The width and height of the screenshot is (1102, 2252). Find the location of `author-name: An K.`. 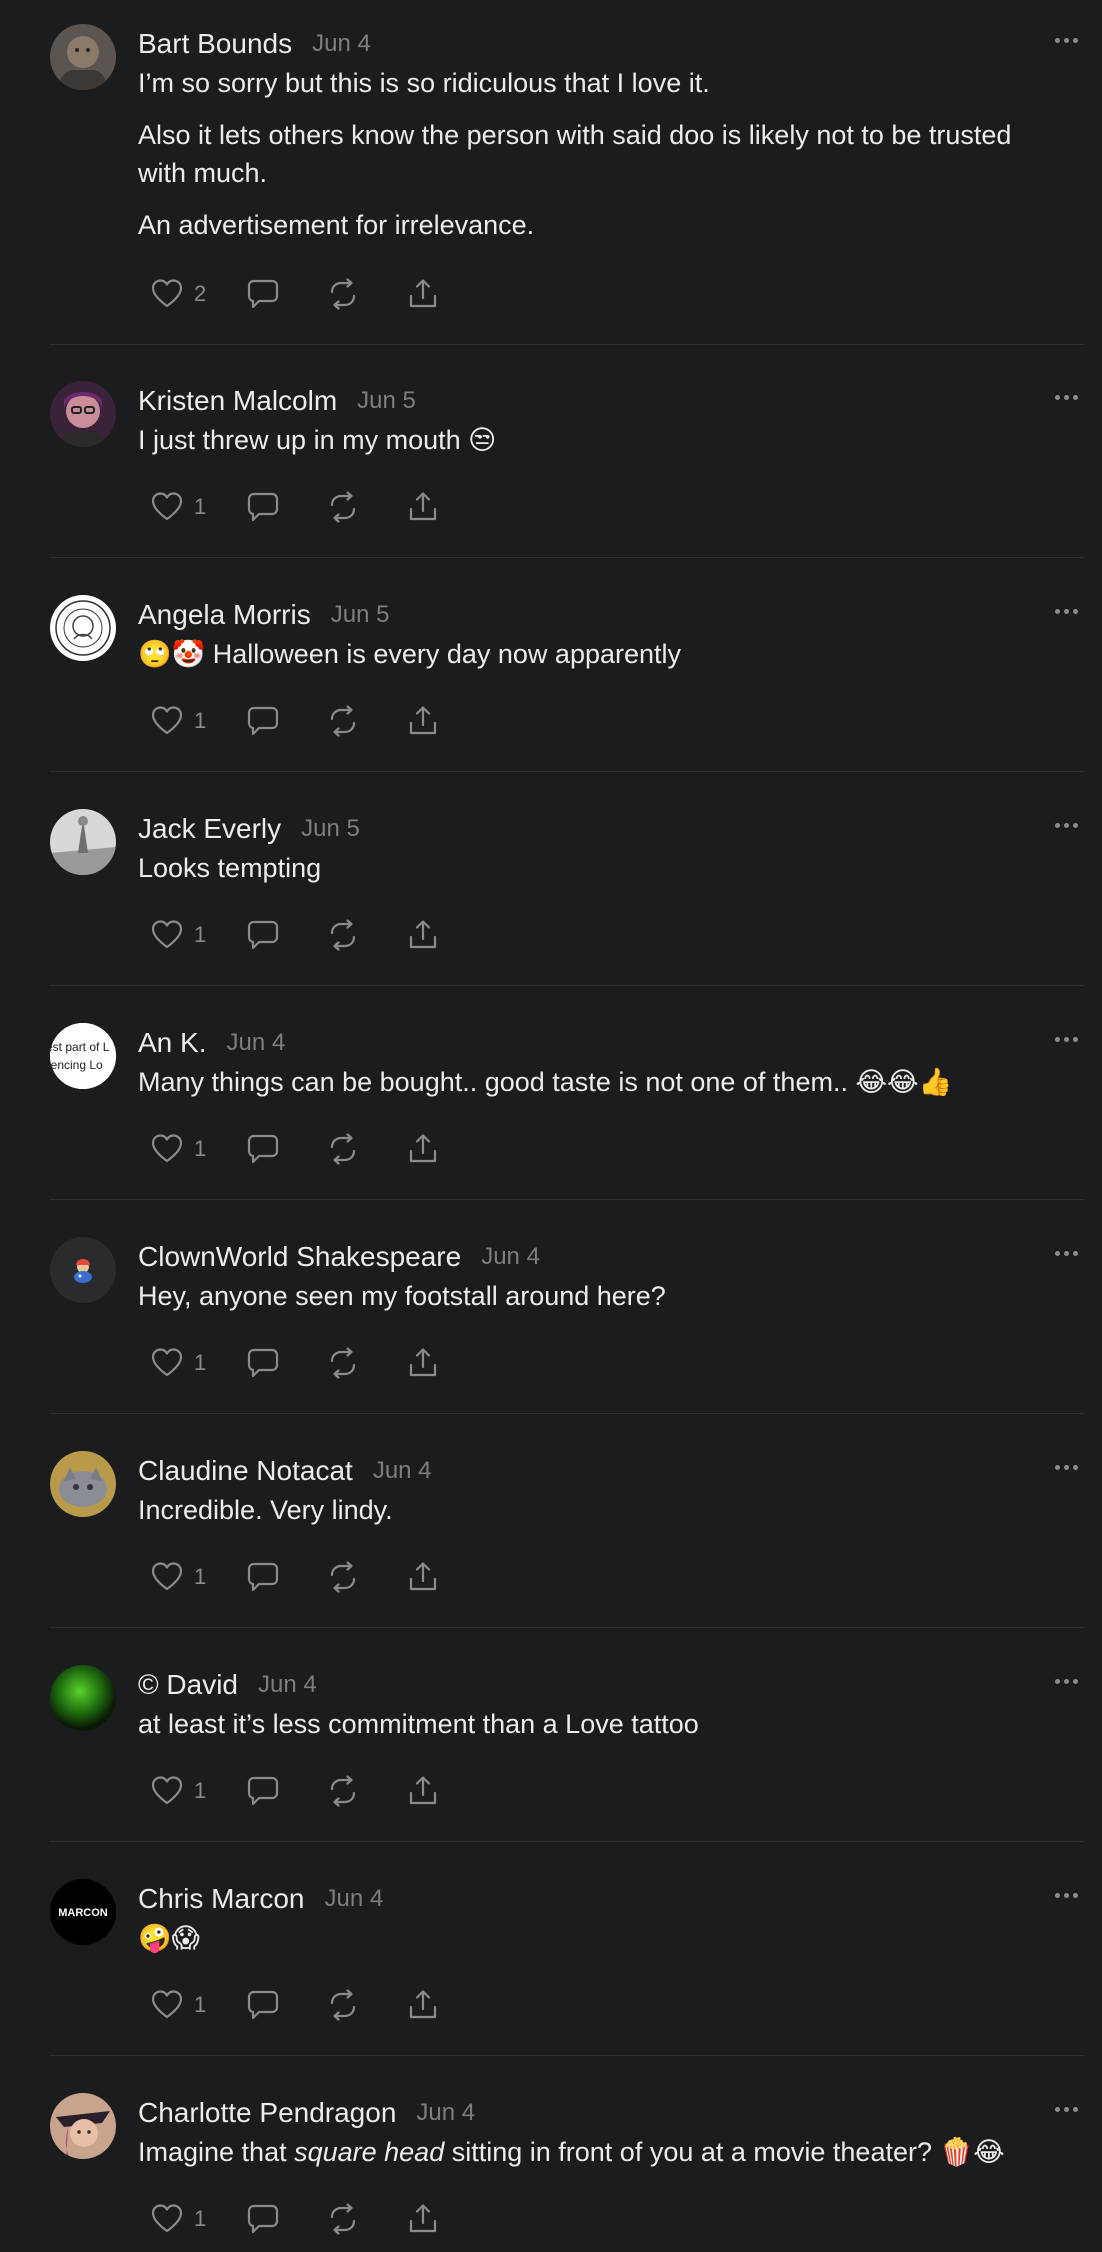

author-name: An K. is located at coordinates (172, 1043).